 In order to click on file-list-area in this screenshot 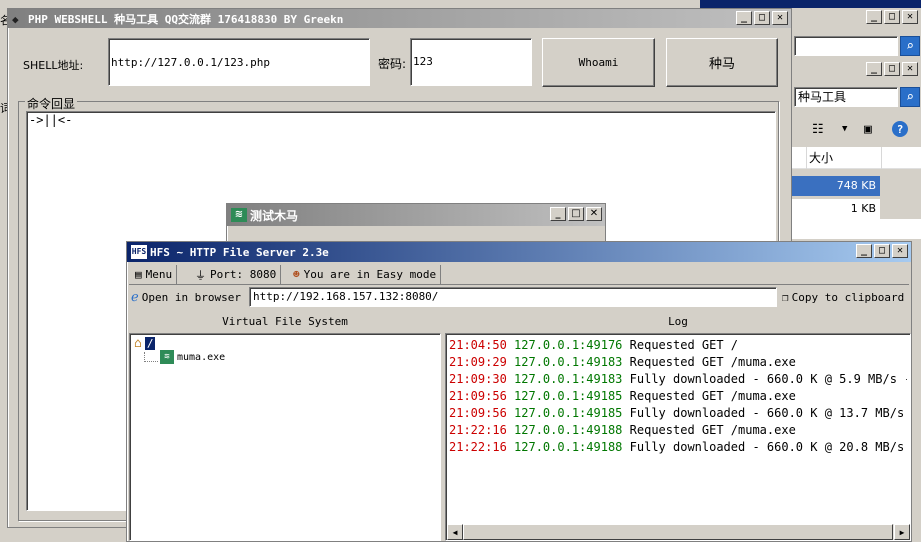, I will do `click(856, 229)`.